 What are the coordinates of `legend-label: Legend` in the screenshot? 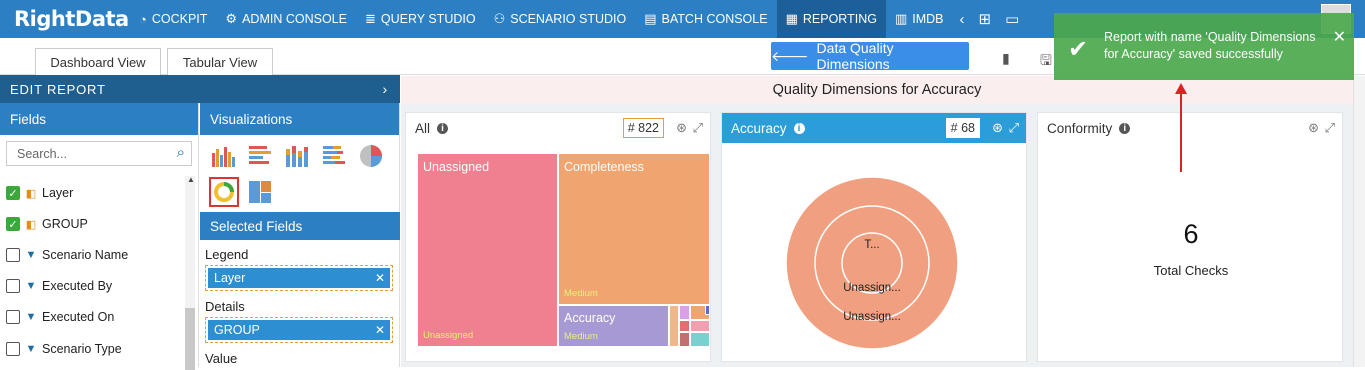 It's located at (227, 254).